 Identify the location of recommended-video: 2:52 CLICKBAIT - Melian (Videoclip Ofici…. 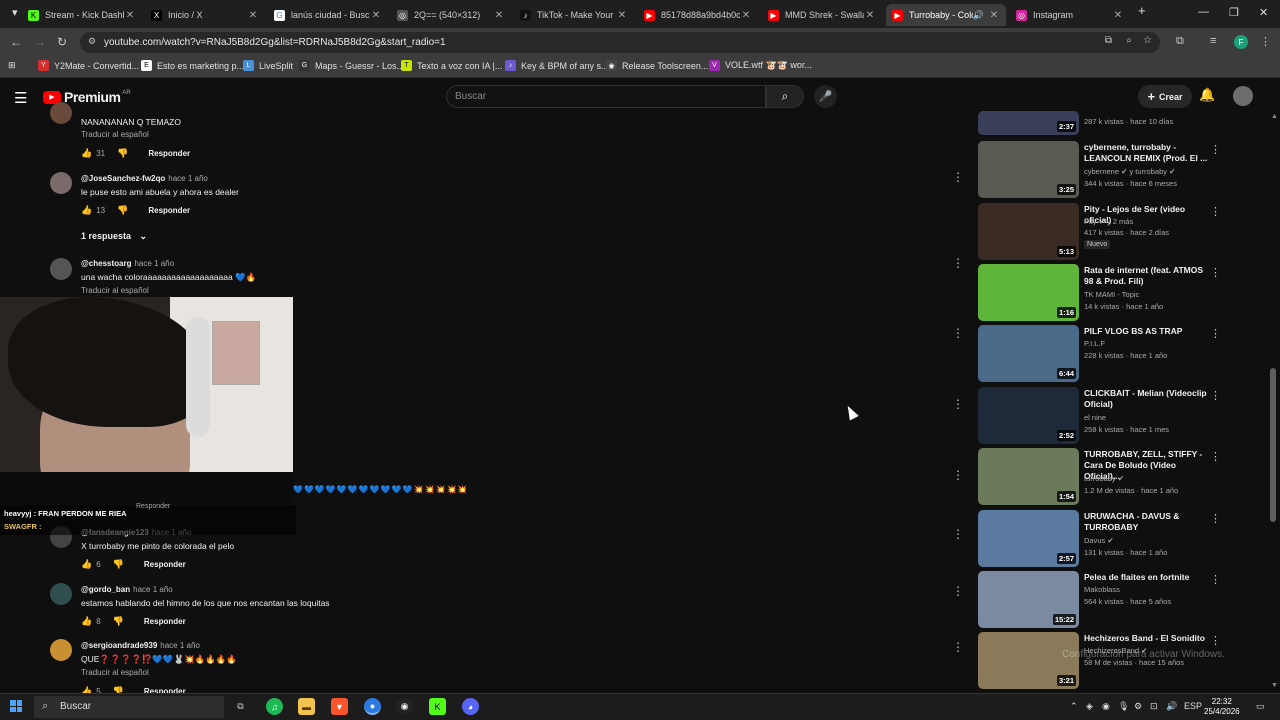
(1103, 416).